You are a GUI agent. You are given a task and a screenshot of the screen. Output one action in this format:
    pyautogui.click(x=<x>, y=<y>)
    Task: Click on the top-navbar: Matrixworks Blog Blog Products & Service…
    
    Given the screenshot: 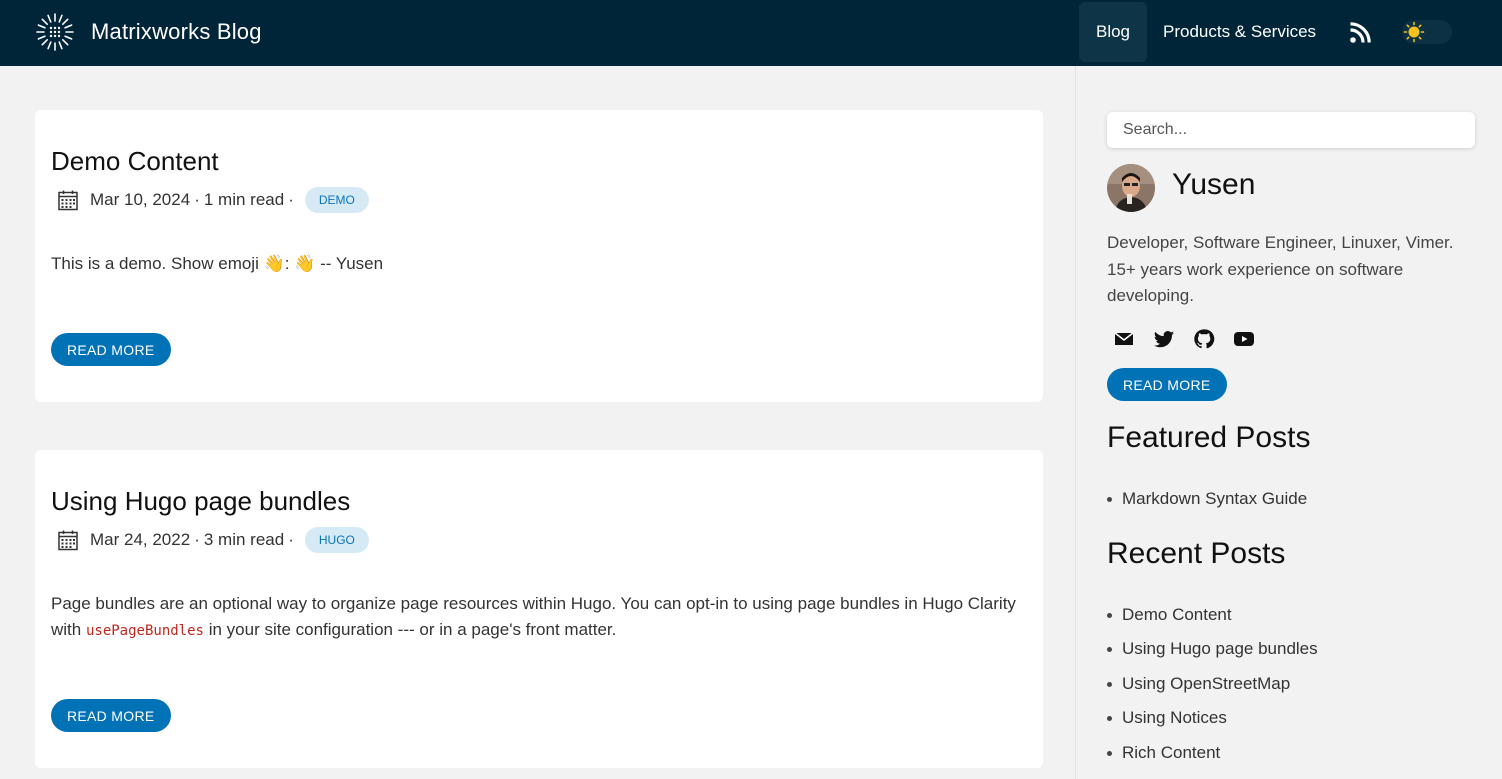 What is the action you would take?
    pyautogui.click(x=751, y=33)
    